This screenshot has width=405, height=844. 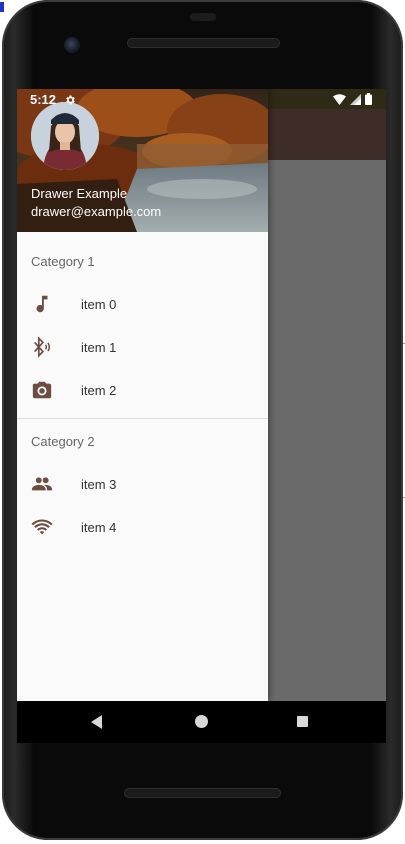 I want to click on menu-item-label: item 2, so click(x=99, y=390).